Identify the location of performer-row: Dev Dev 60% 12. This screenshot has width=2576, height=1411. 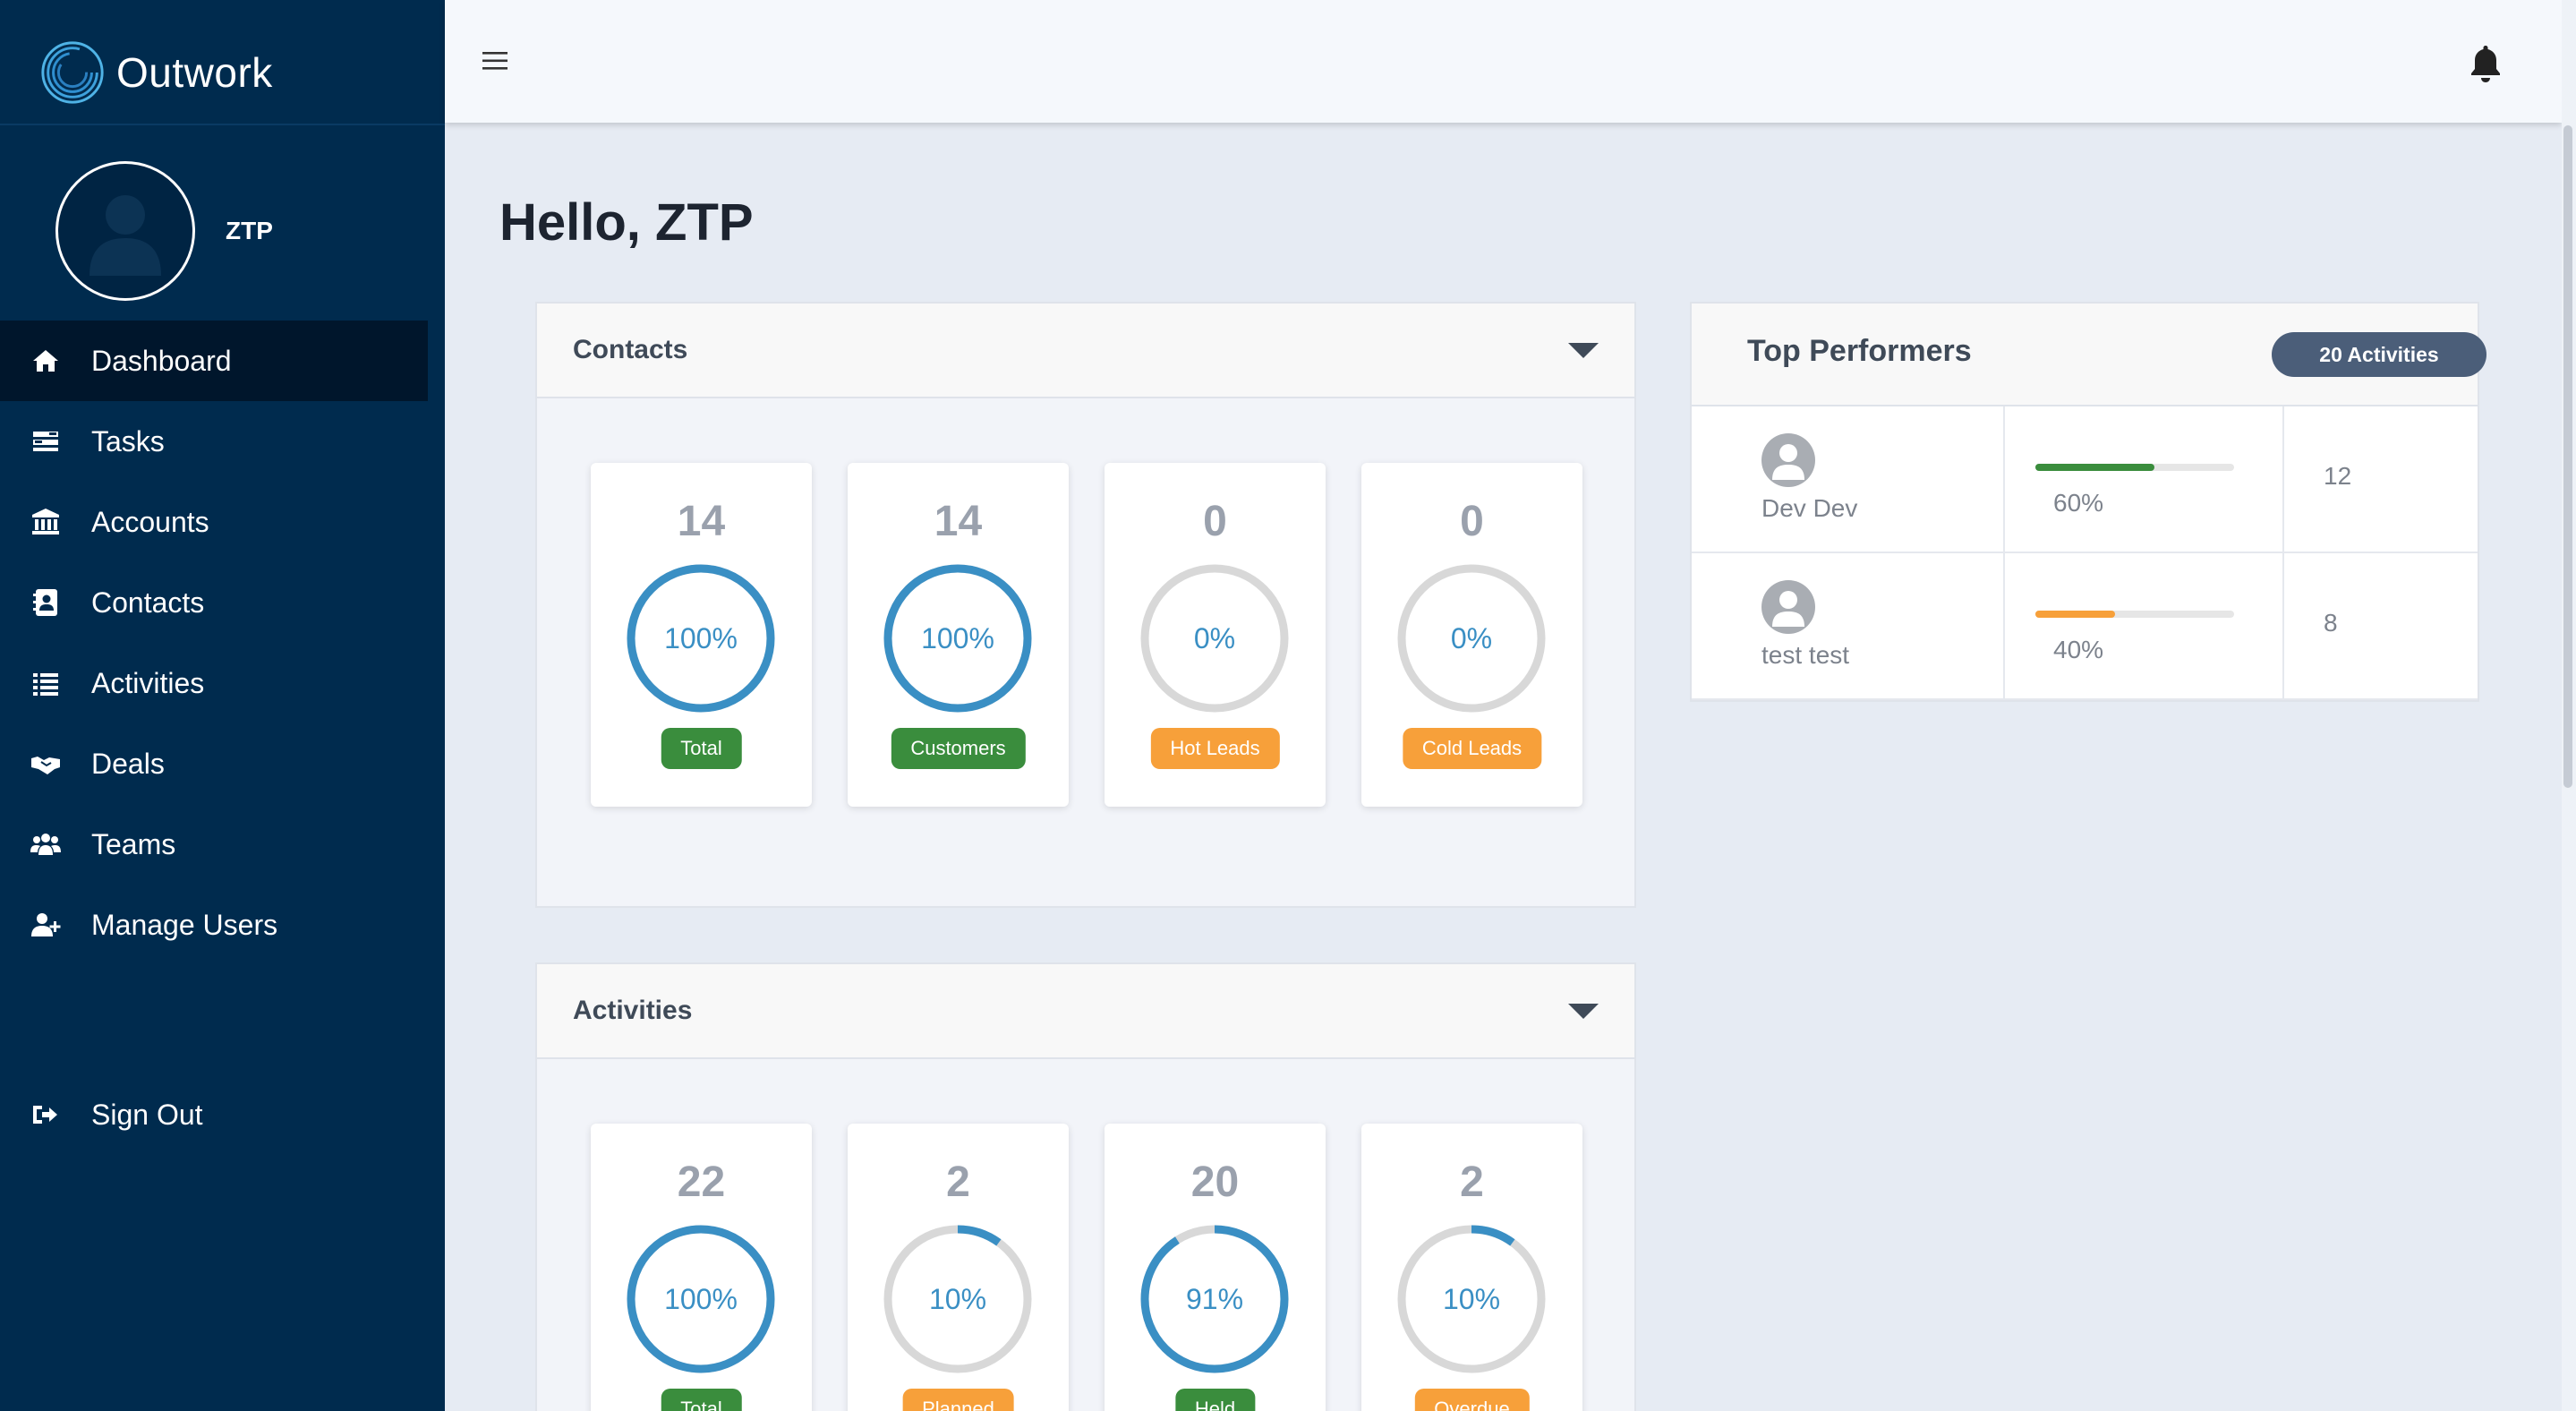
(2085, 479).